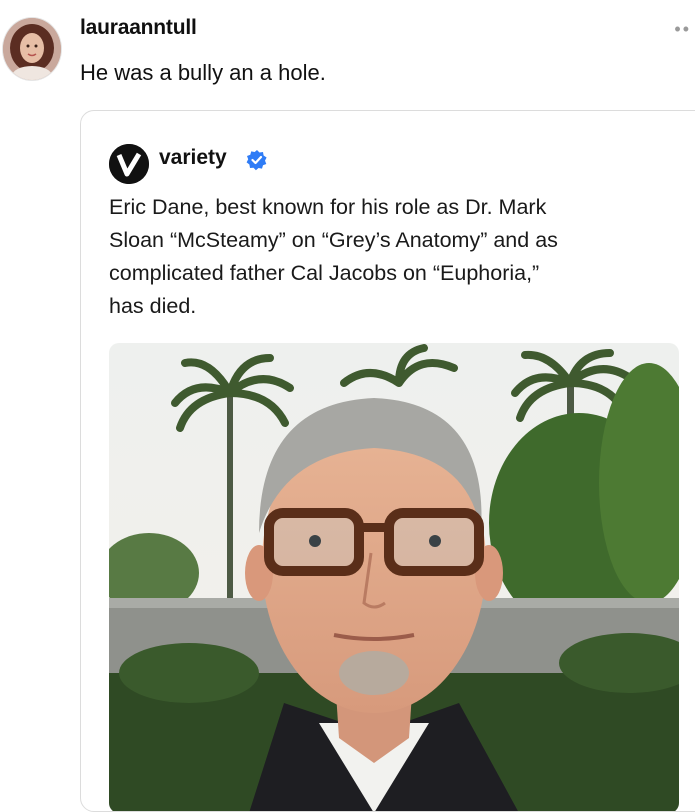  I want to click on quoted-text-line: has died., so click(153, 306).